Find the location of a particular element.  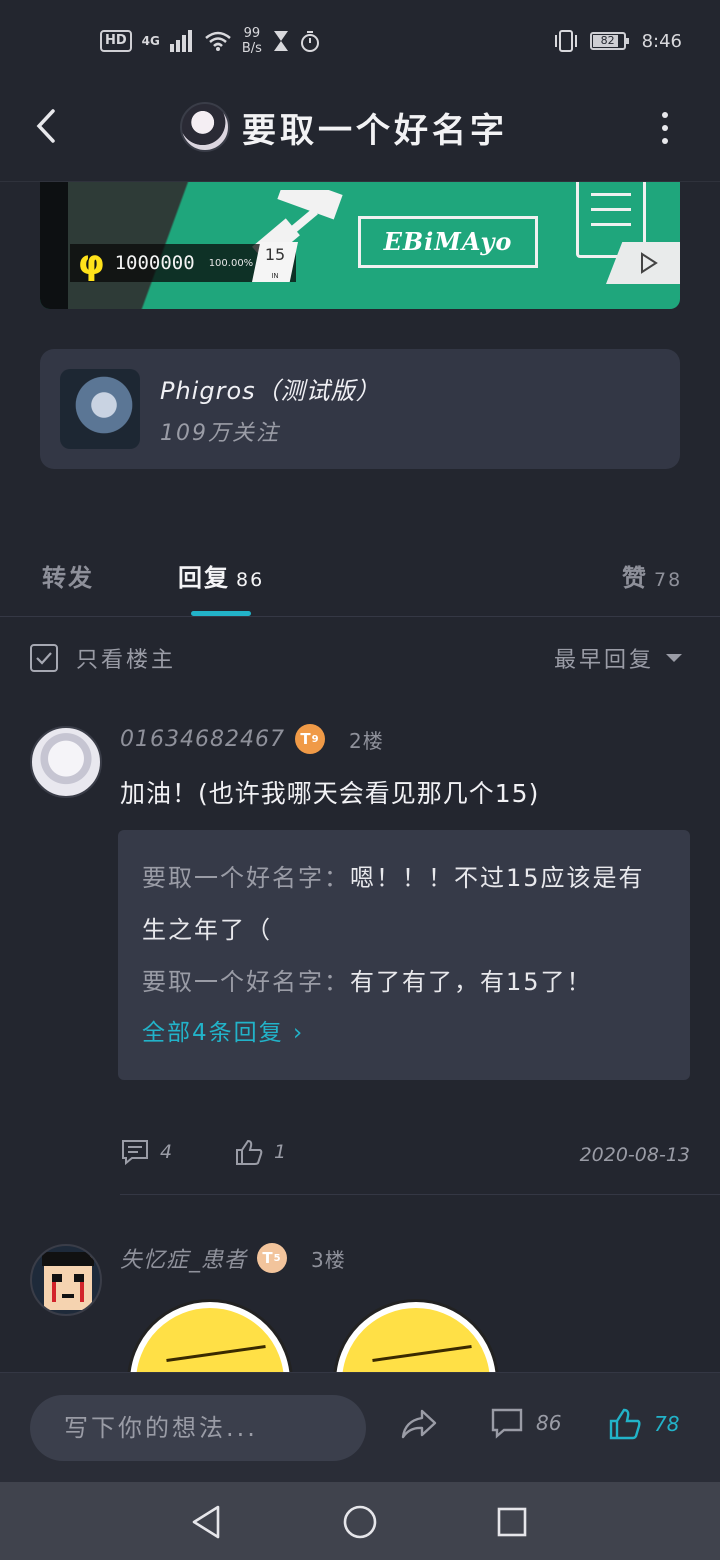

tab-label: 转发 is located at coordinates (68, 578).